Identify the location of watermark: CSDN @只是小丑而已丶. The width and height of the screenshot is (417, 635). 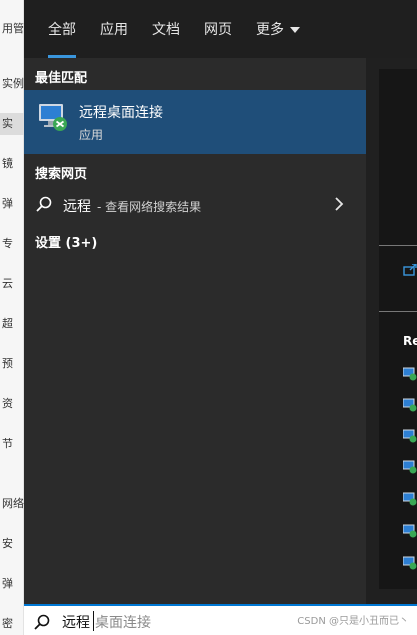
(353, 621).